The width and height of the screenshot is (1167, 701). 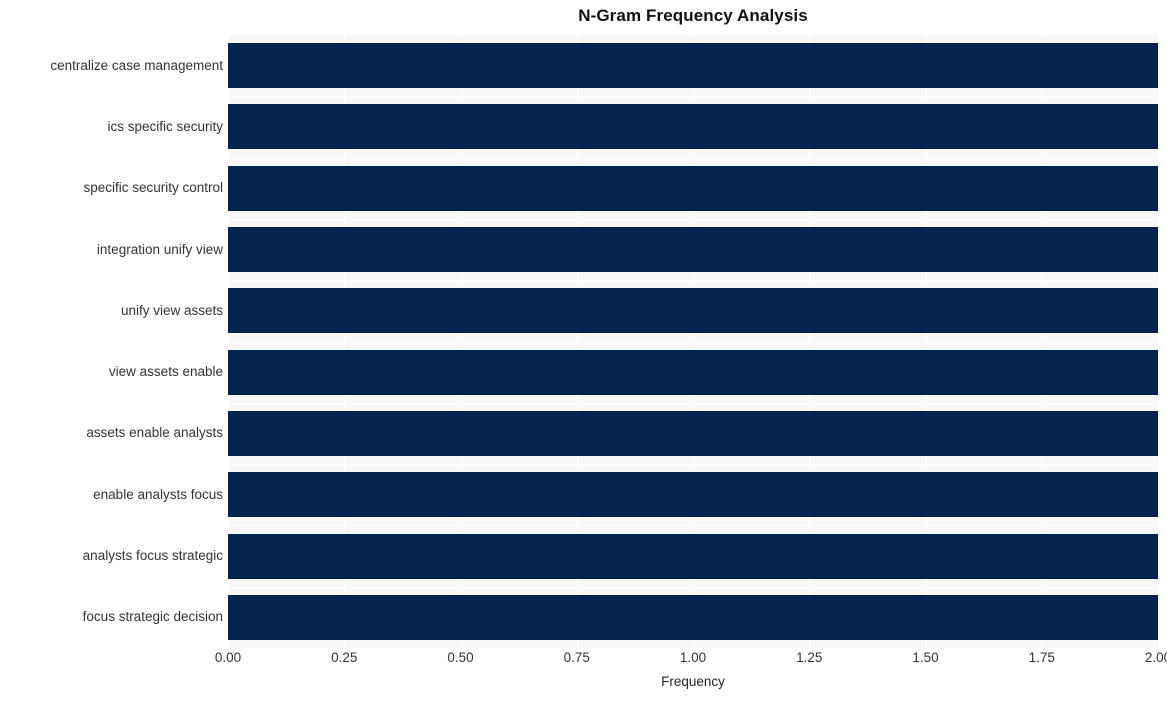 I want to click on x-axis-tick-label: 0.50, so click(x=460, y=657).